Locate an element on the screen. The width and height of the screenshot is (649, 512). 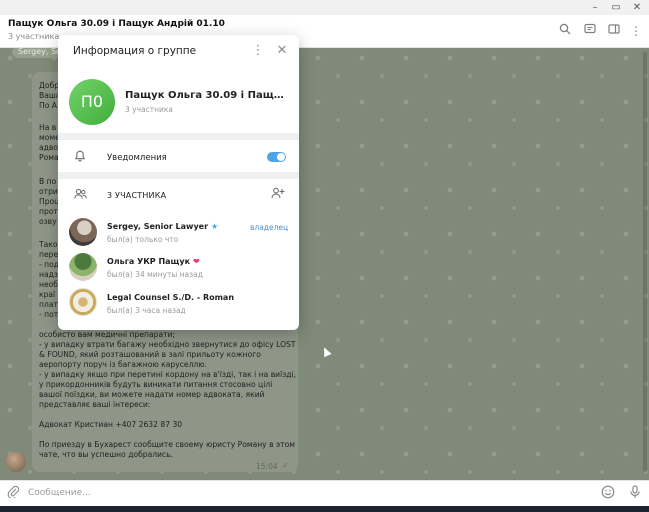
group-avatar: П0 is located at coordinates (92, 102).